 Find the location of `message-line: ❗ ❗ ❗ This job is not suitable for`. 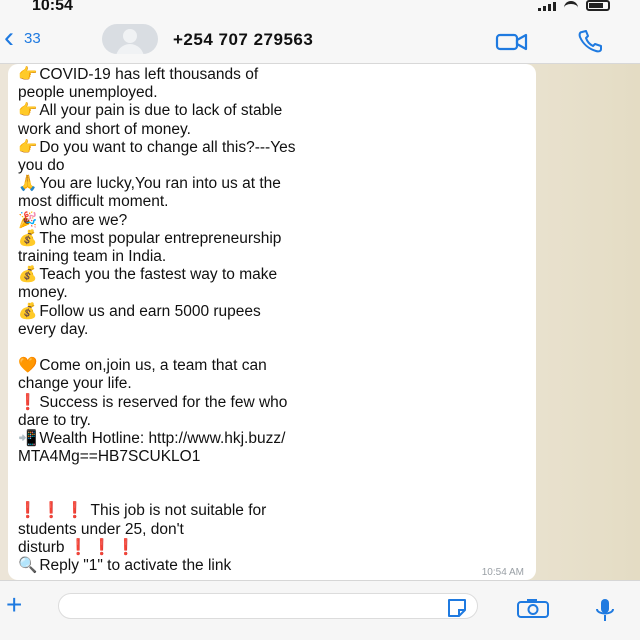

message-line: ❗ ❗ ❗ This job is not suitable for is located at coordinates (272, 511).